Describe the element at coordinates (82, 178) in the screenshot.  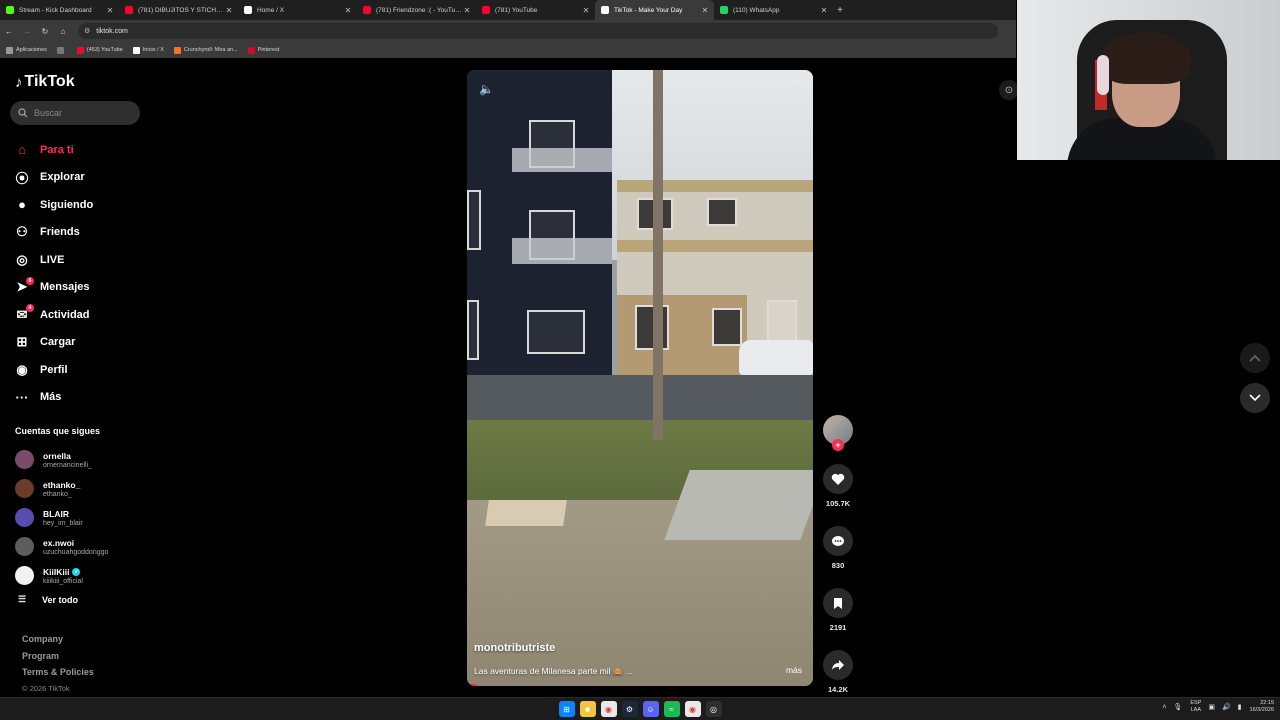
I see `nav-item-explorar: ⦿ Explorar` at that location.